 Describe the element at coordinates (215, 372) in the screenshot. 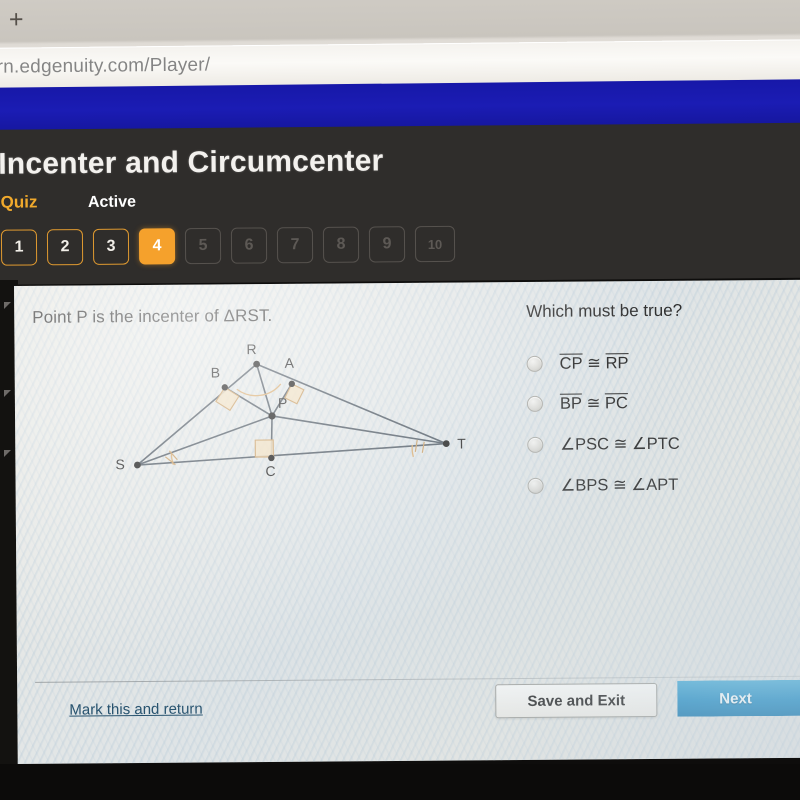

I see `label-B: B` at that location.